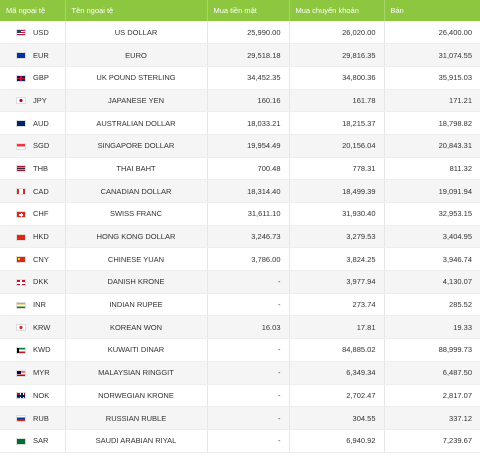 This screenshot has width=480, height=456. Describe the element at coordinates (432, 259) in the screenshot. I see `sell-rate-cell: 3,946.74` at that location.